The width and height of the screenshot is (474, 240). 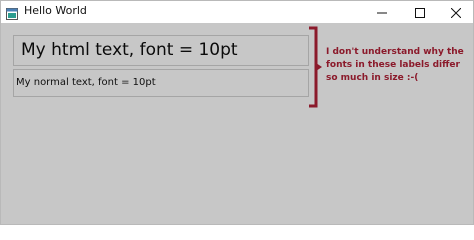 What do you see at coordinates (315, 67) in the screenshot?
I see `bracket-arrow-icon` at bounding box center [315, 67].